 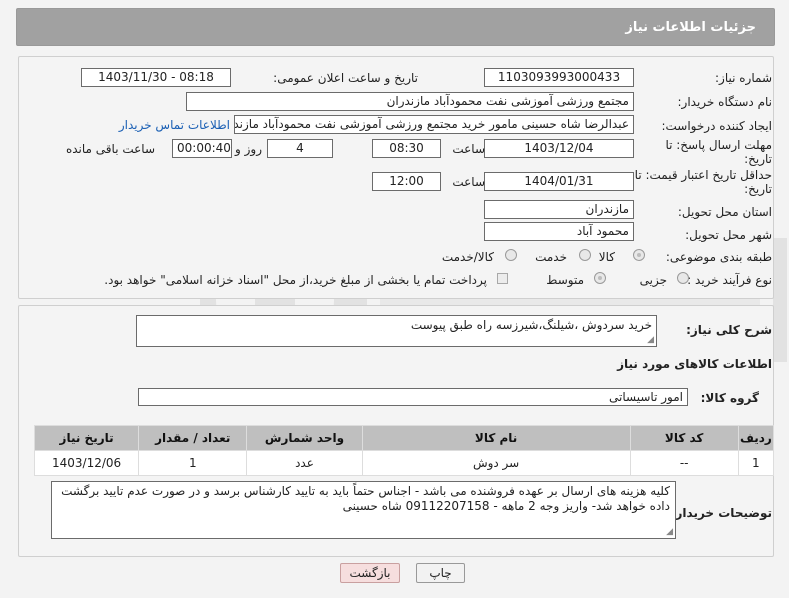 I want to click on deadline-time-field: 08:30, so click(x=406, y=148).